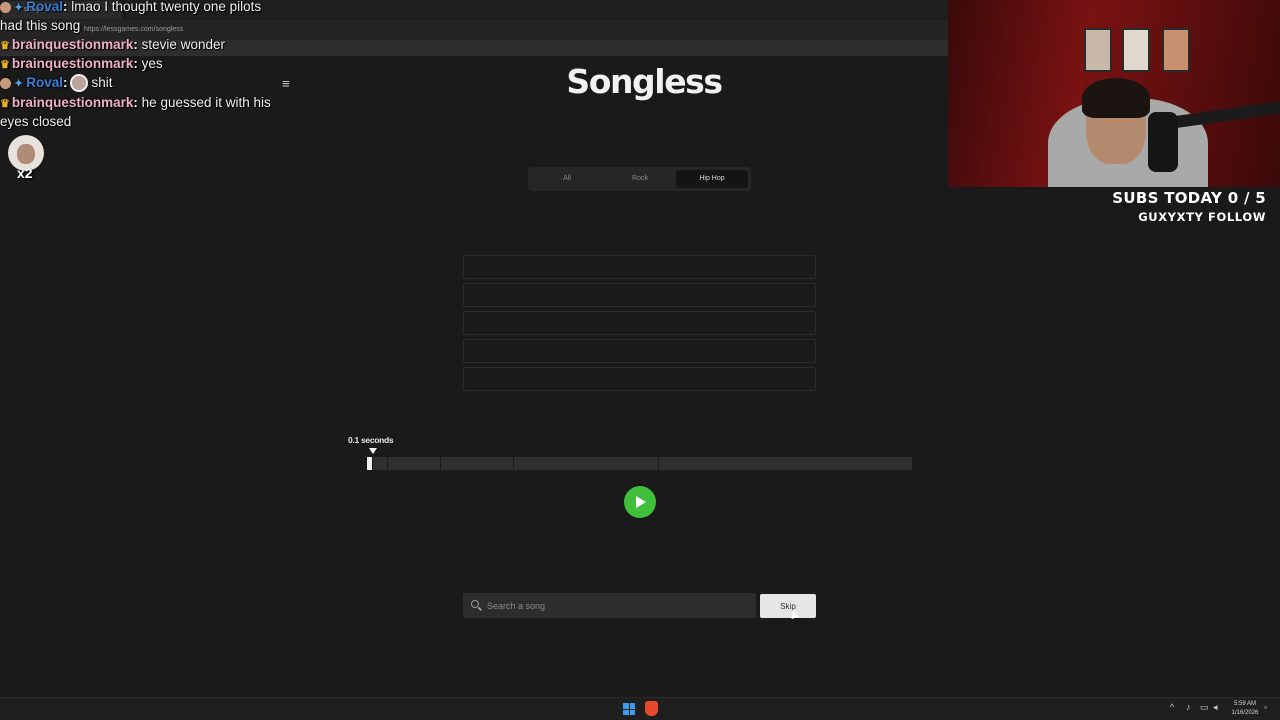  I want to click on play-button, so click(640, 502).